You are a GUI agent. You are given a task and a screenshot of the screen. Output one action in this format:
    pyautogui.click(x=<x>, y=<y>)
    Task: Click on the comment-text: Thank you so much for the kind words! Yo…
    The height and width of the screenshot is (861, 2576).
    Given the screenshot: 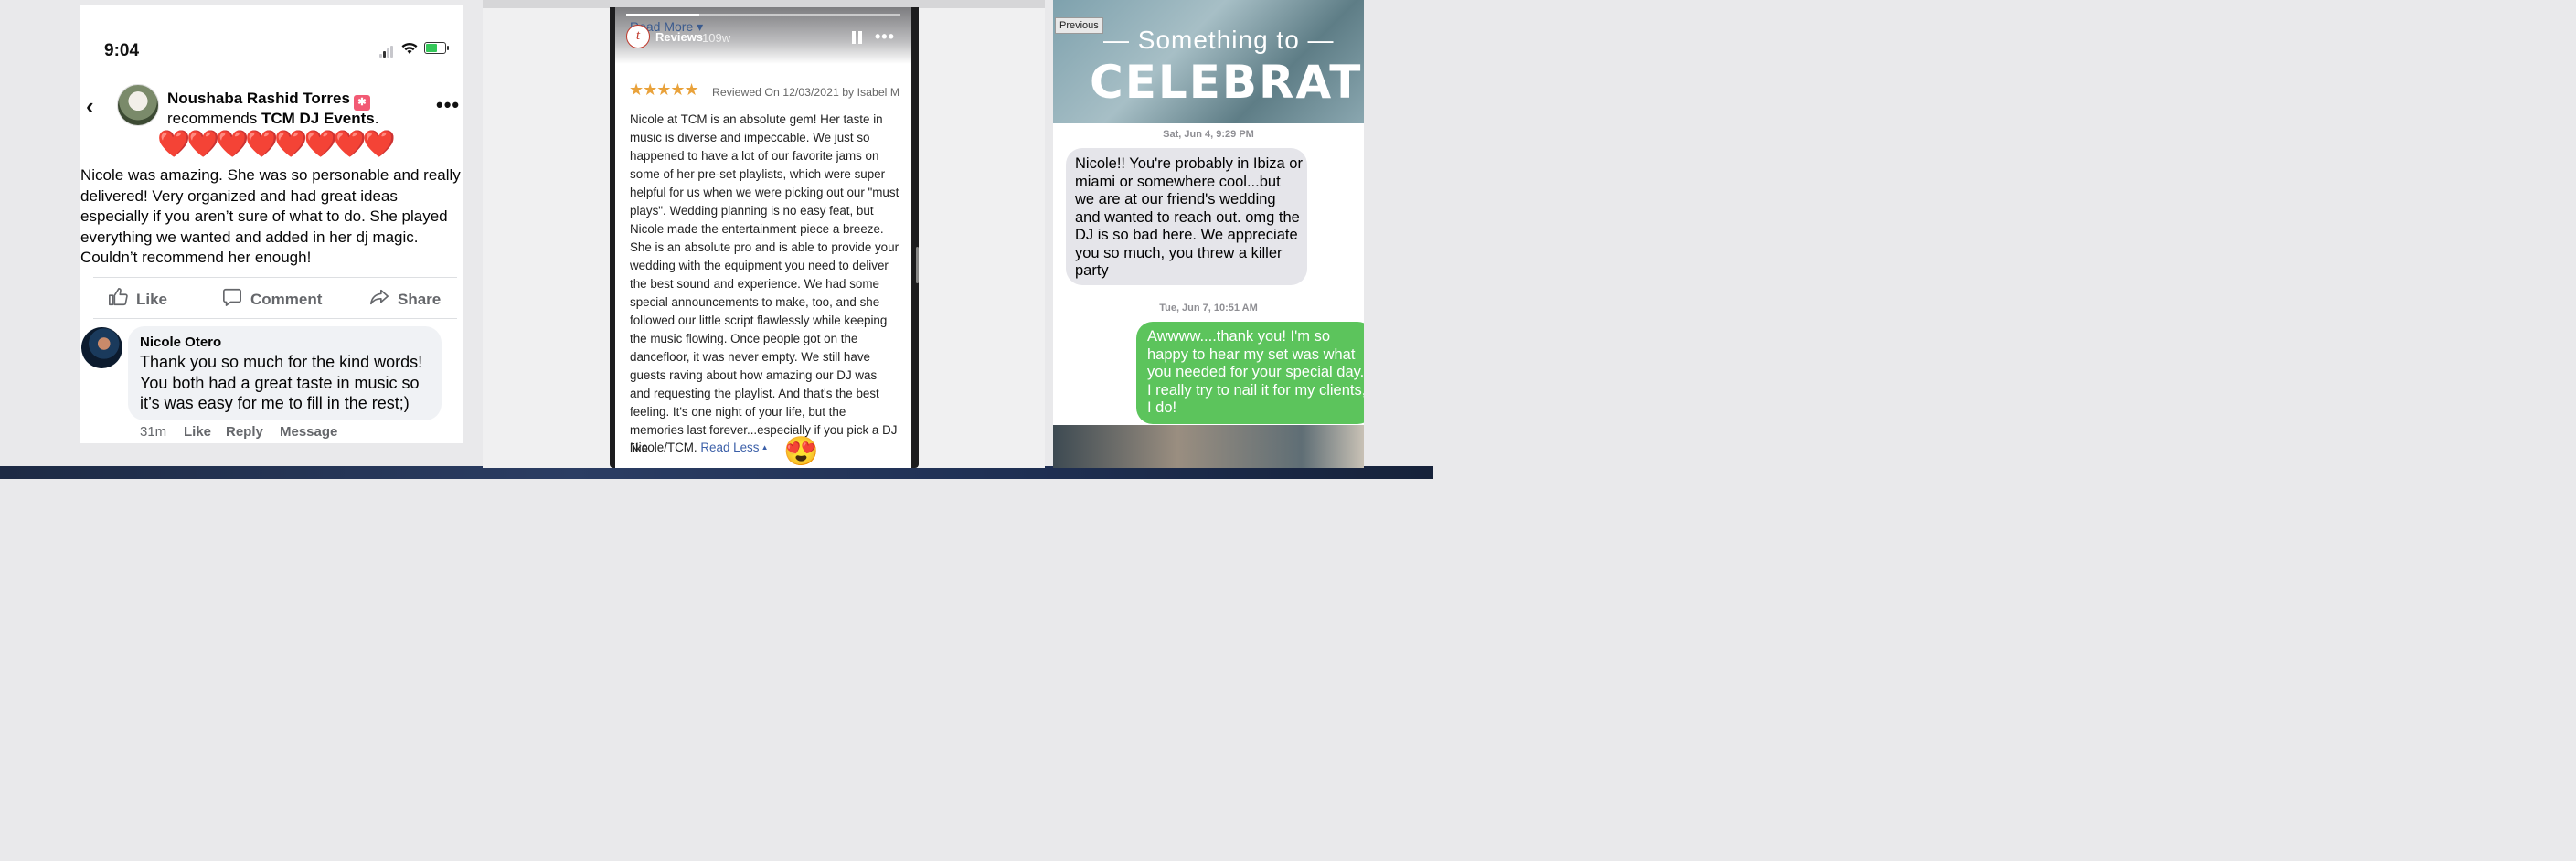 What is the action you would take?
    pyautogui.click(x=281, y=382)
    